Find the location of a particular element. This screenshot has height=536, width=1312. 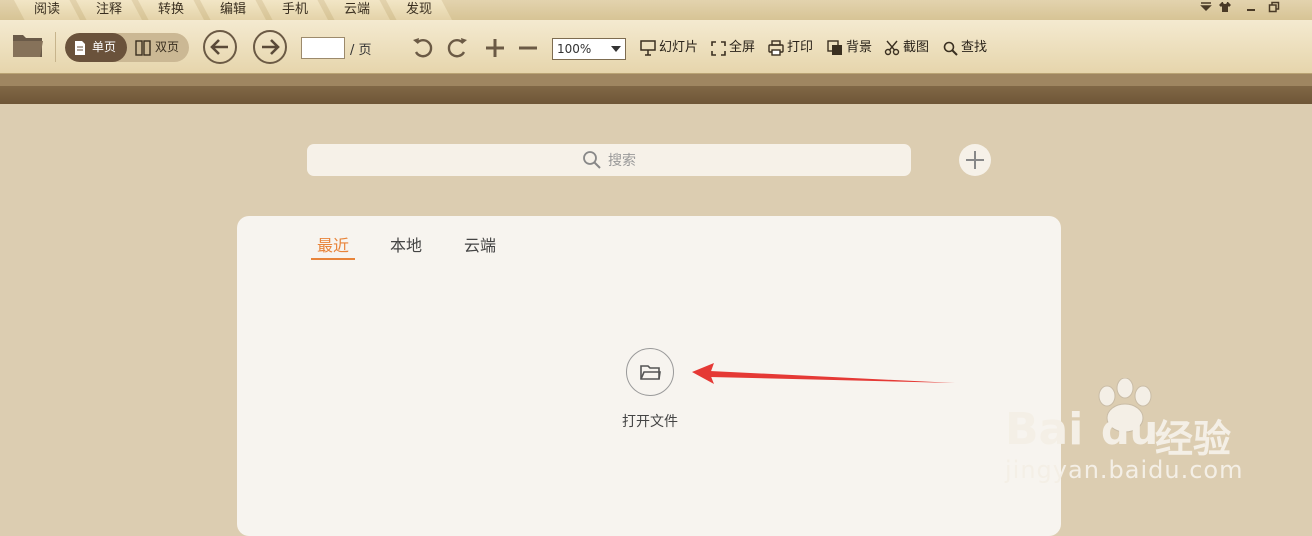

open-file-button is located at coordinates (650, 372).